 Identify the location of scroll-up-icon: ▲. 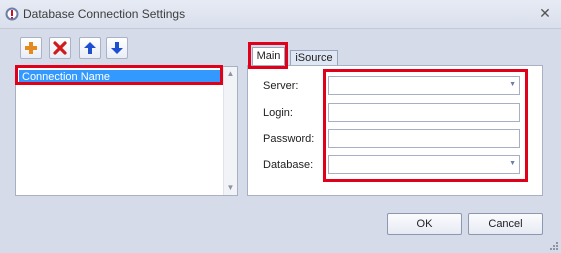
(230, 74).